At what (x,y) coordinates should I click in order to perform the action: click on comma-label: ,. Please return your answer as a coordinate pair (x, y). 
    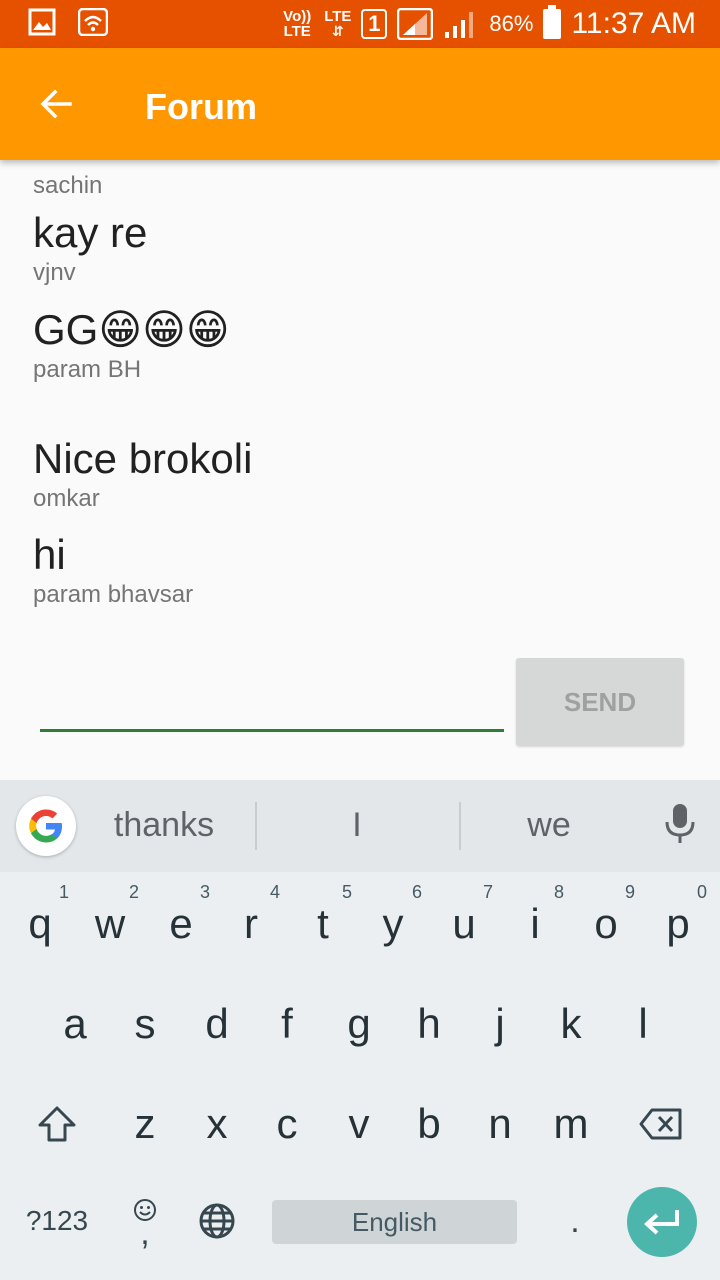
    Looking at the image, I should click on (145, 1233).